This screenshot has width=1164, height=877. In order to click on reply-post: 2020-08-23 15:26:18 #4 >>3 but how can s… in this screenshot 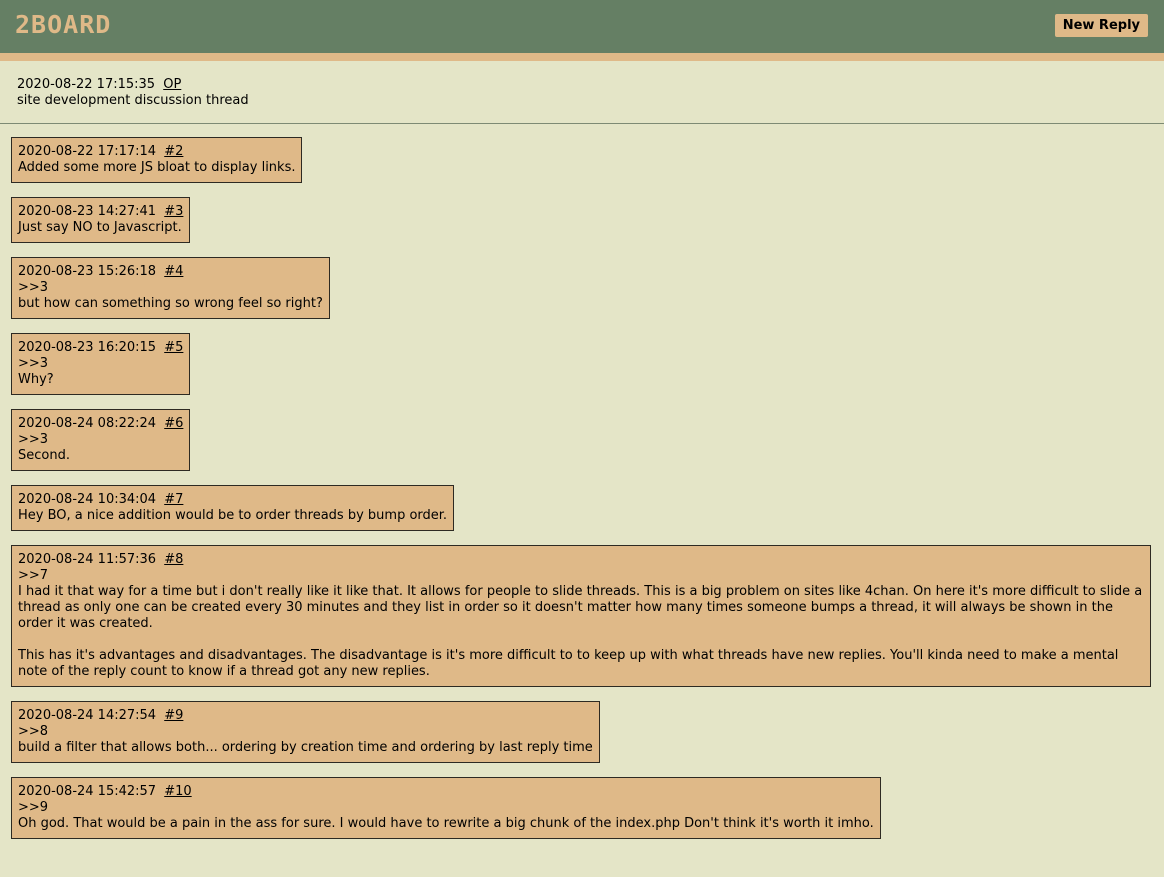, I will do `click(170, 288)`.